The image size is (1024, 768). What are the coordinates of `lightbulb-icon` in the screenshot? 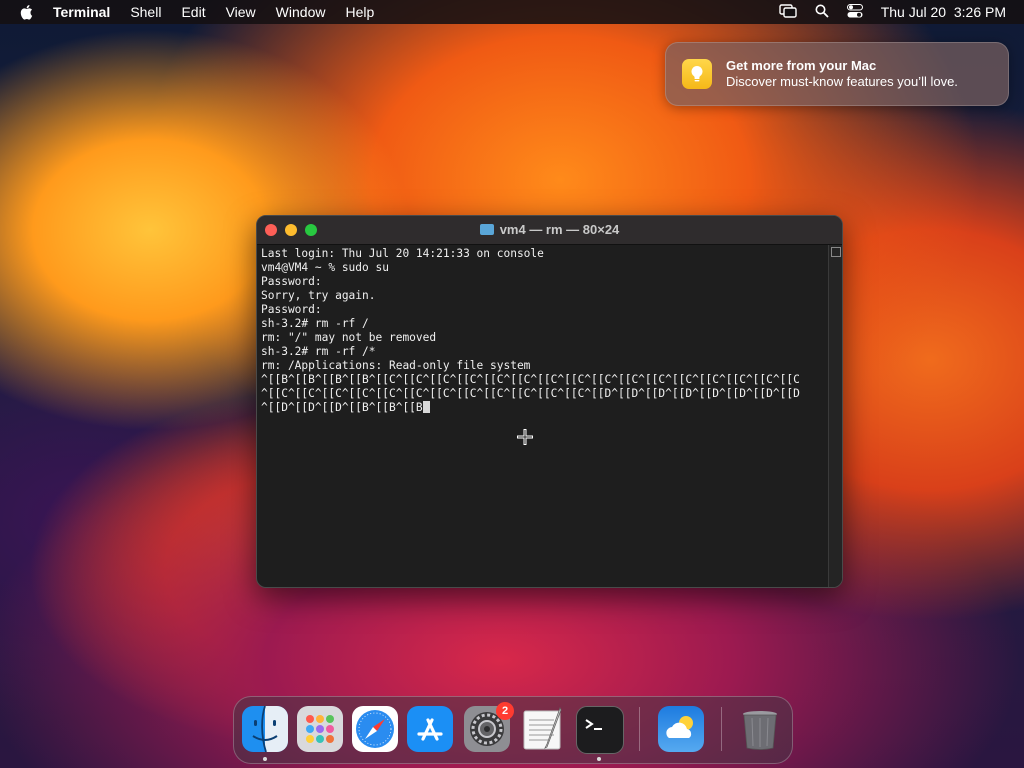 It's located at (697, 74).